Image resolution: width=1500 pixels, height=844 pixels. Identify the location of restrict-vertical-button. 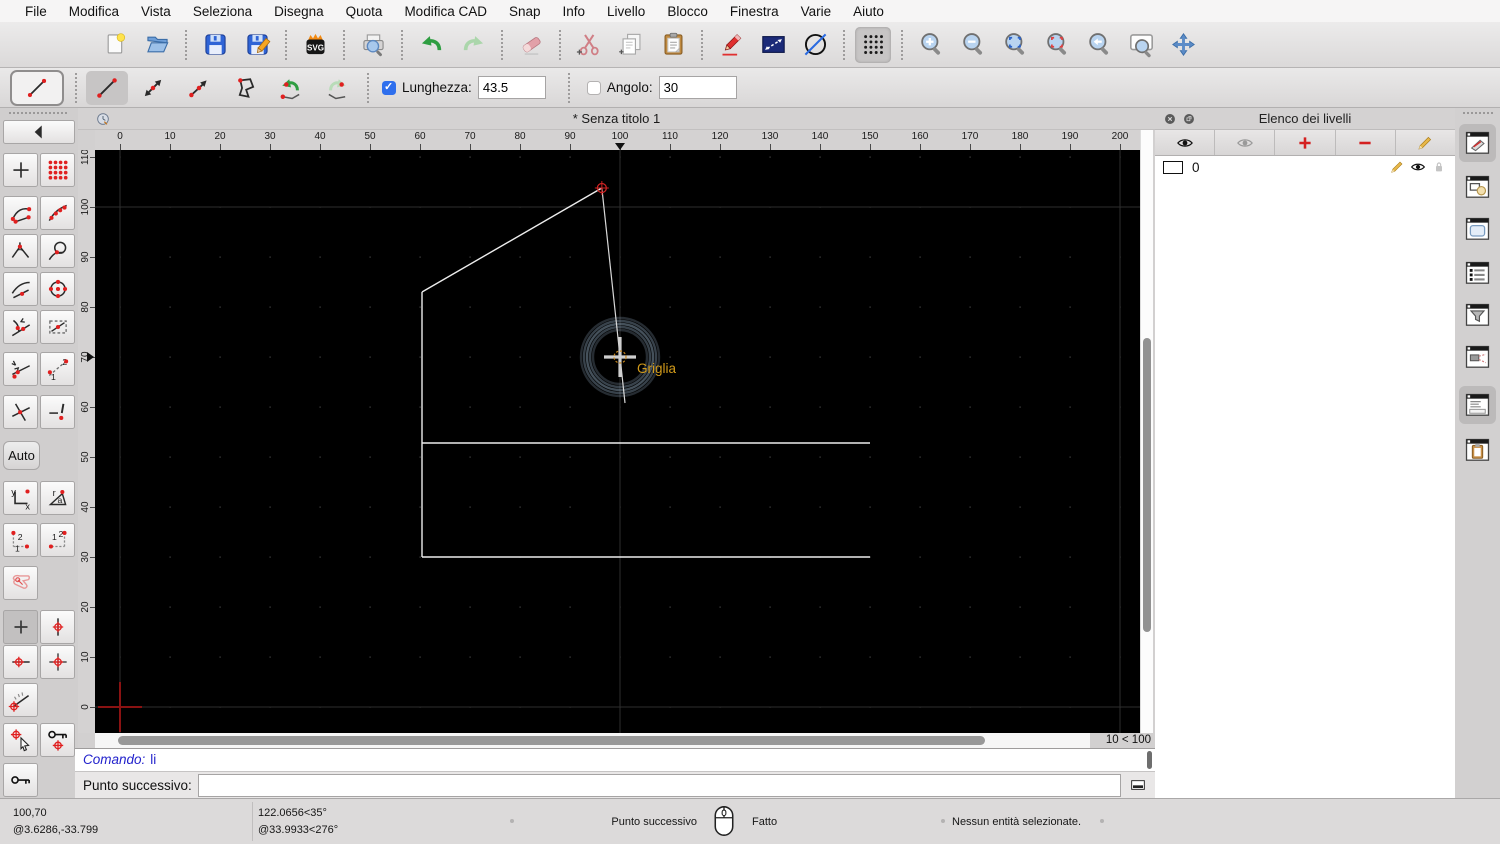
(57, 627).